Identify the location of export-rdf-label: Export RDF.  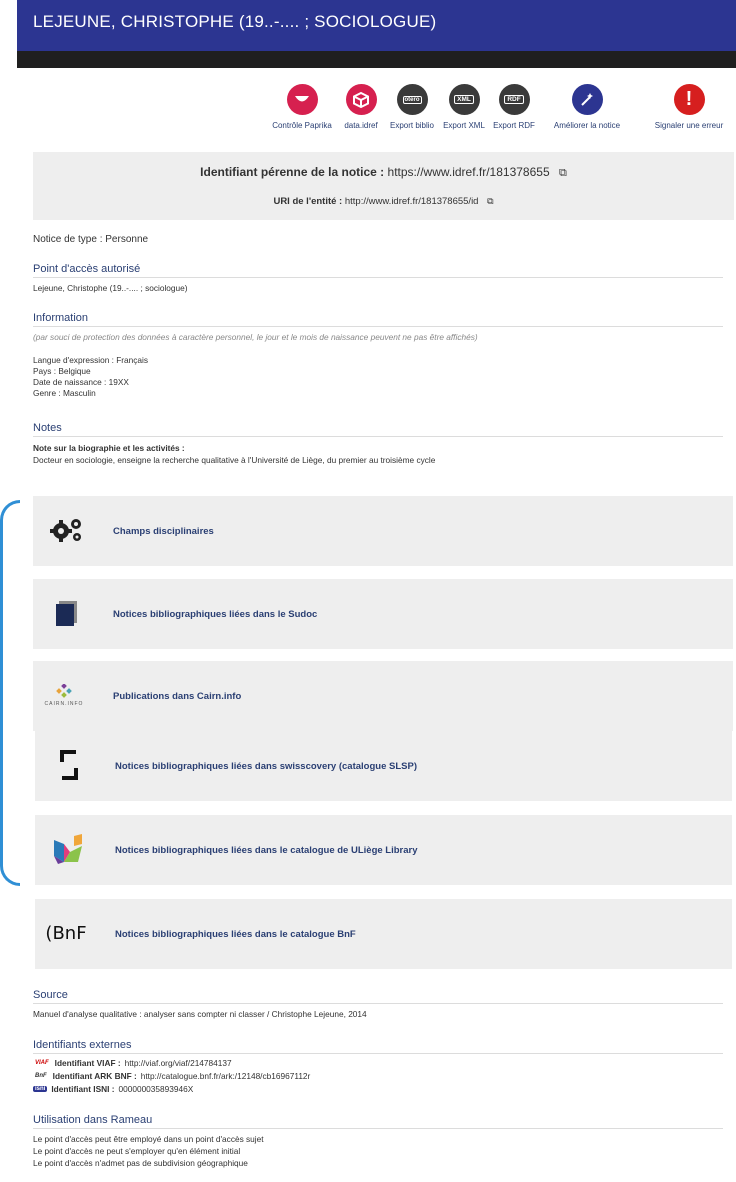
(514, 125).